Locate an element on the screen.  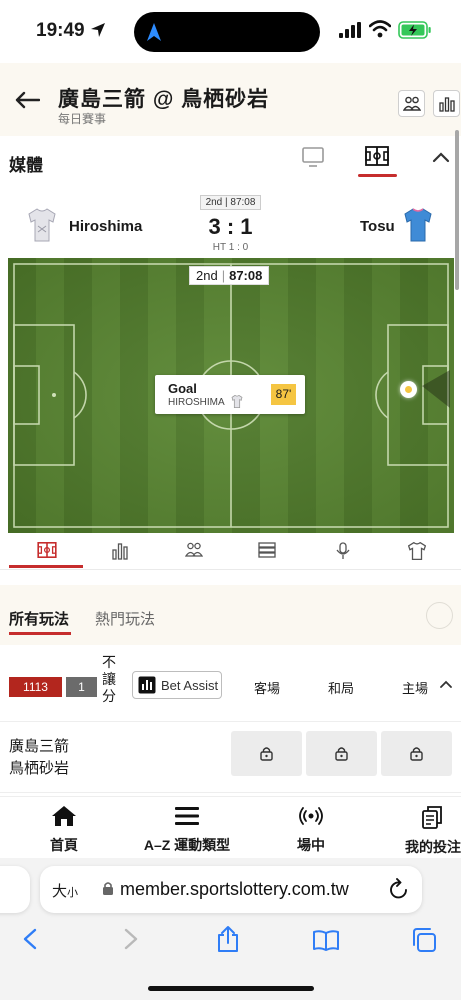
bet-assist-label: Bet Assist is located at coordinates (190, 685).